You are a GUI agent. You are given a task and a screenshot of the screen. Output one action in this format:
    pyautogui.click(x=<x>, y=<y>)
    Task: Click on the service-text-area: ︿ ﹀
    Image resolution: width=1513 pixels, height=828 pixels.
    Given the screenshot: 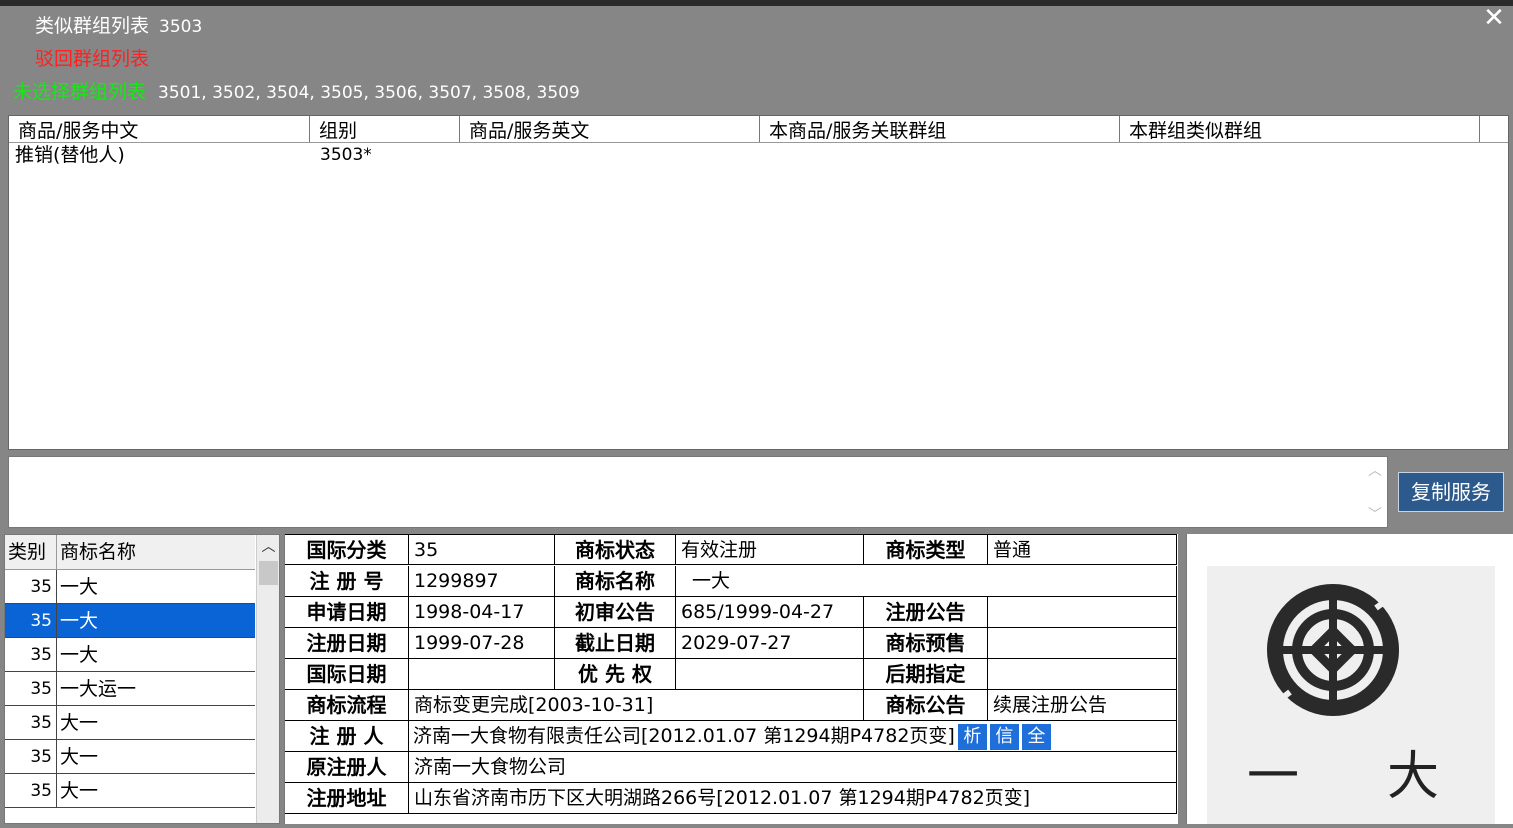 What is the action you would take?
    pyautogui.click(x=698, y=492)
    